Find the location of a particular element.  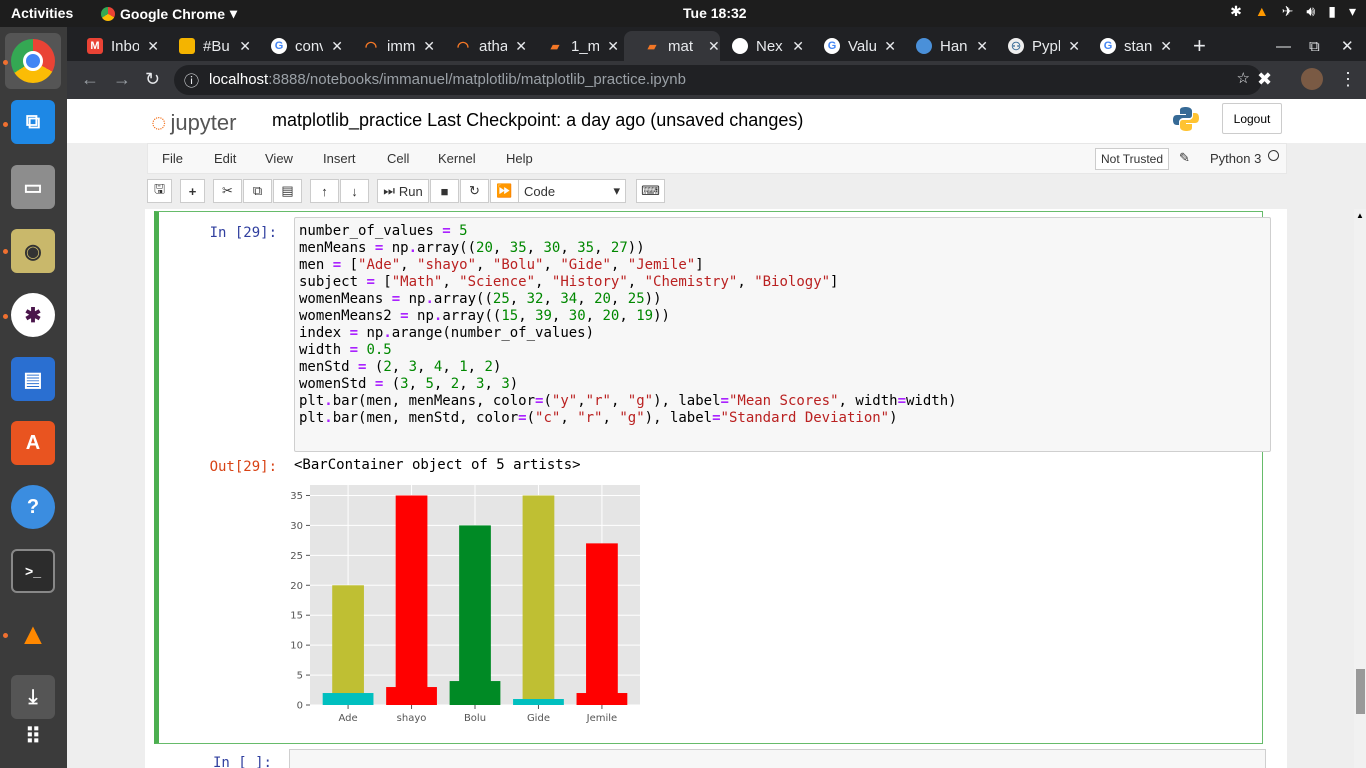

show-applications-icon: ⠿ is located at coordinates (33, 737).